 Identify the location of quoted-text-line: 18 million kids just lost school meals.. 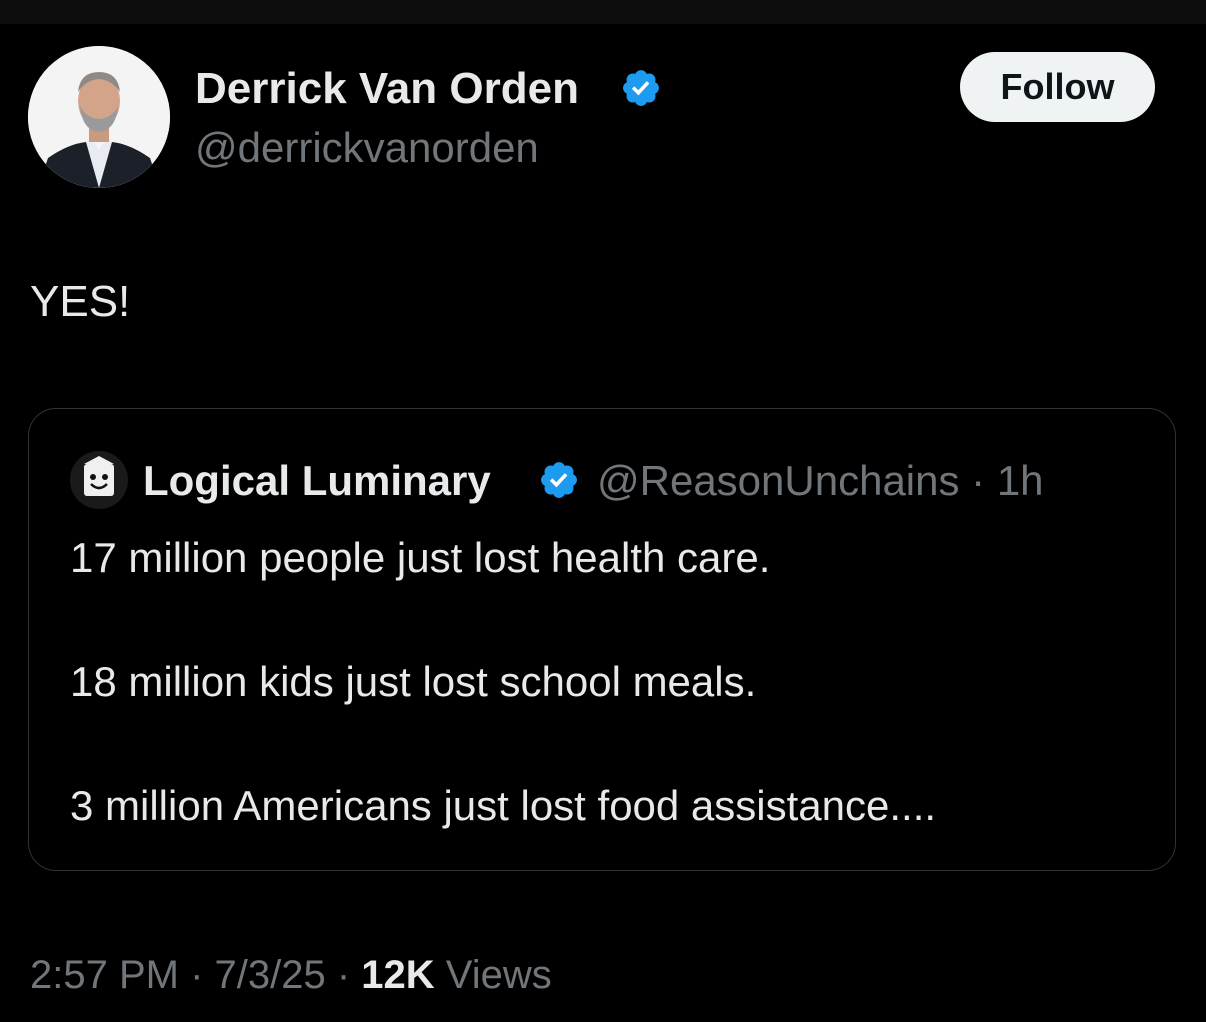
(413, 681).